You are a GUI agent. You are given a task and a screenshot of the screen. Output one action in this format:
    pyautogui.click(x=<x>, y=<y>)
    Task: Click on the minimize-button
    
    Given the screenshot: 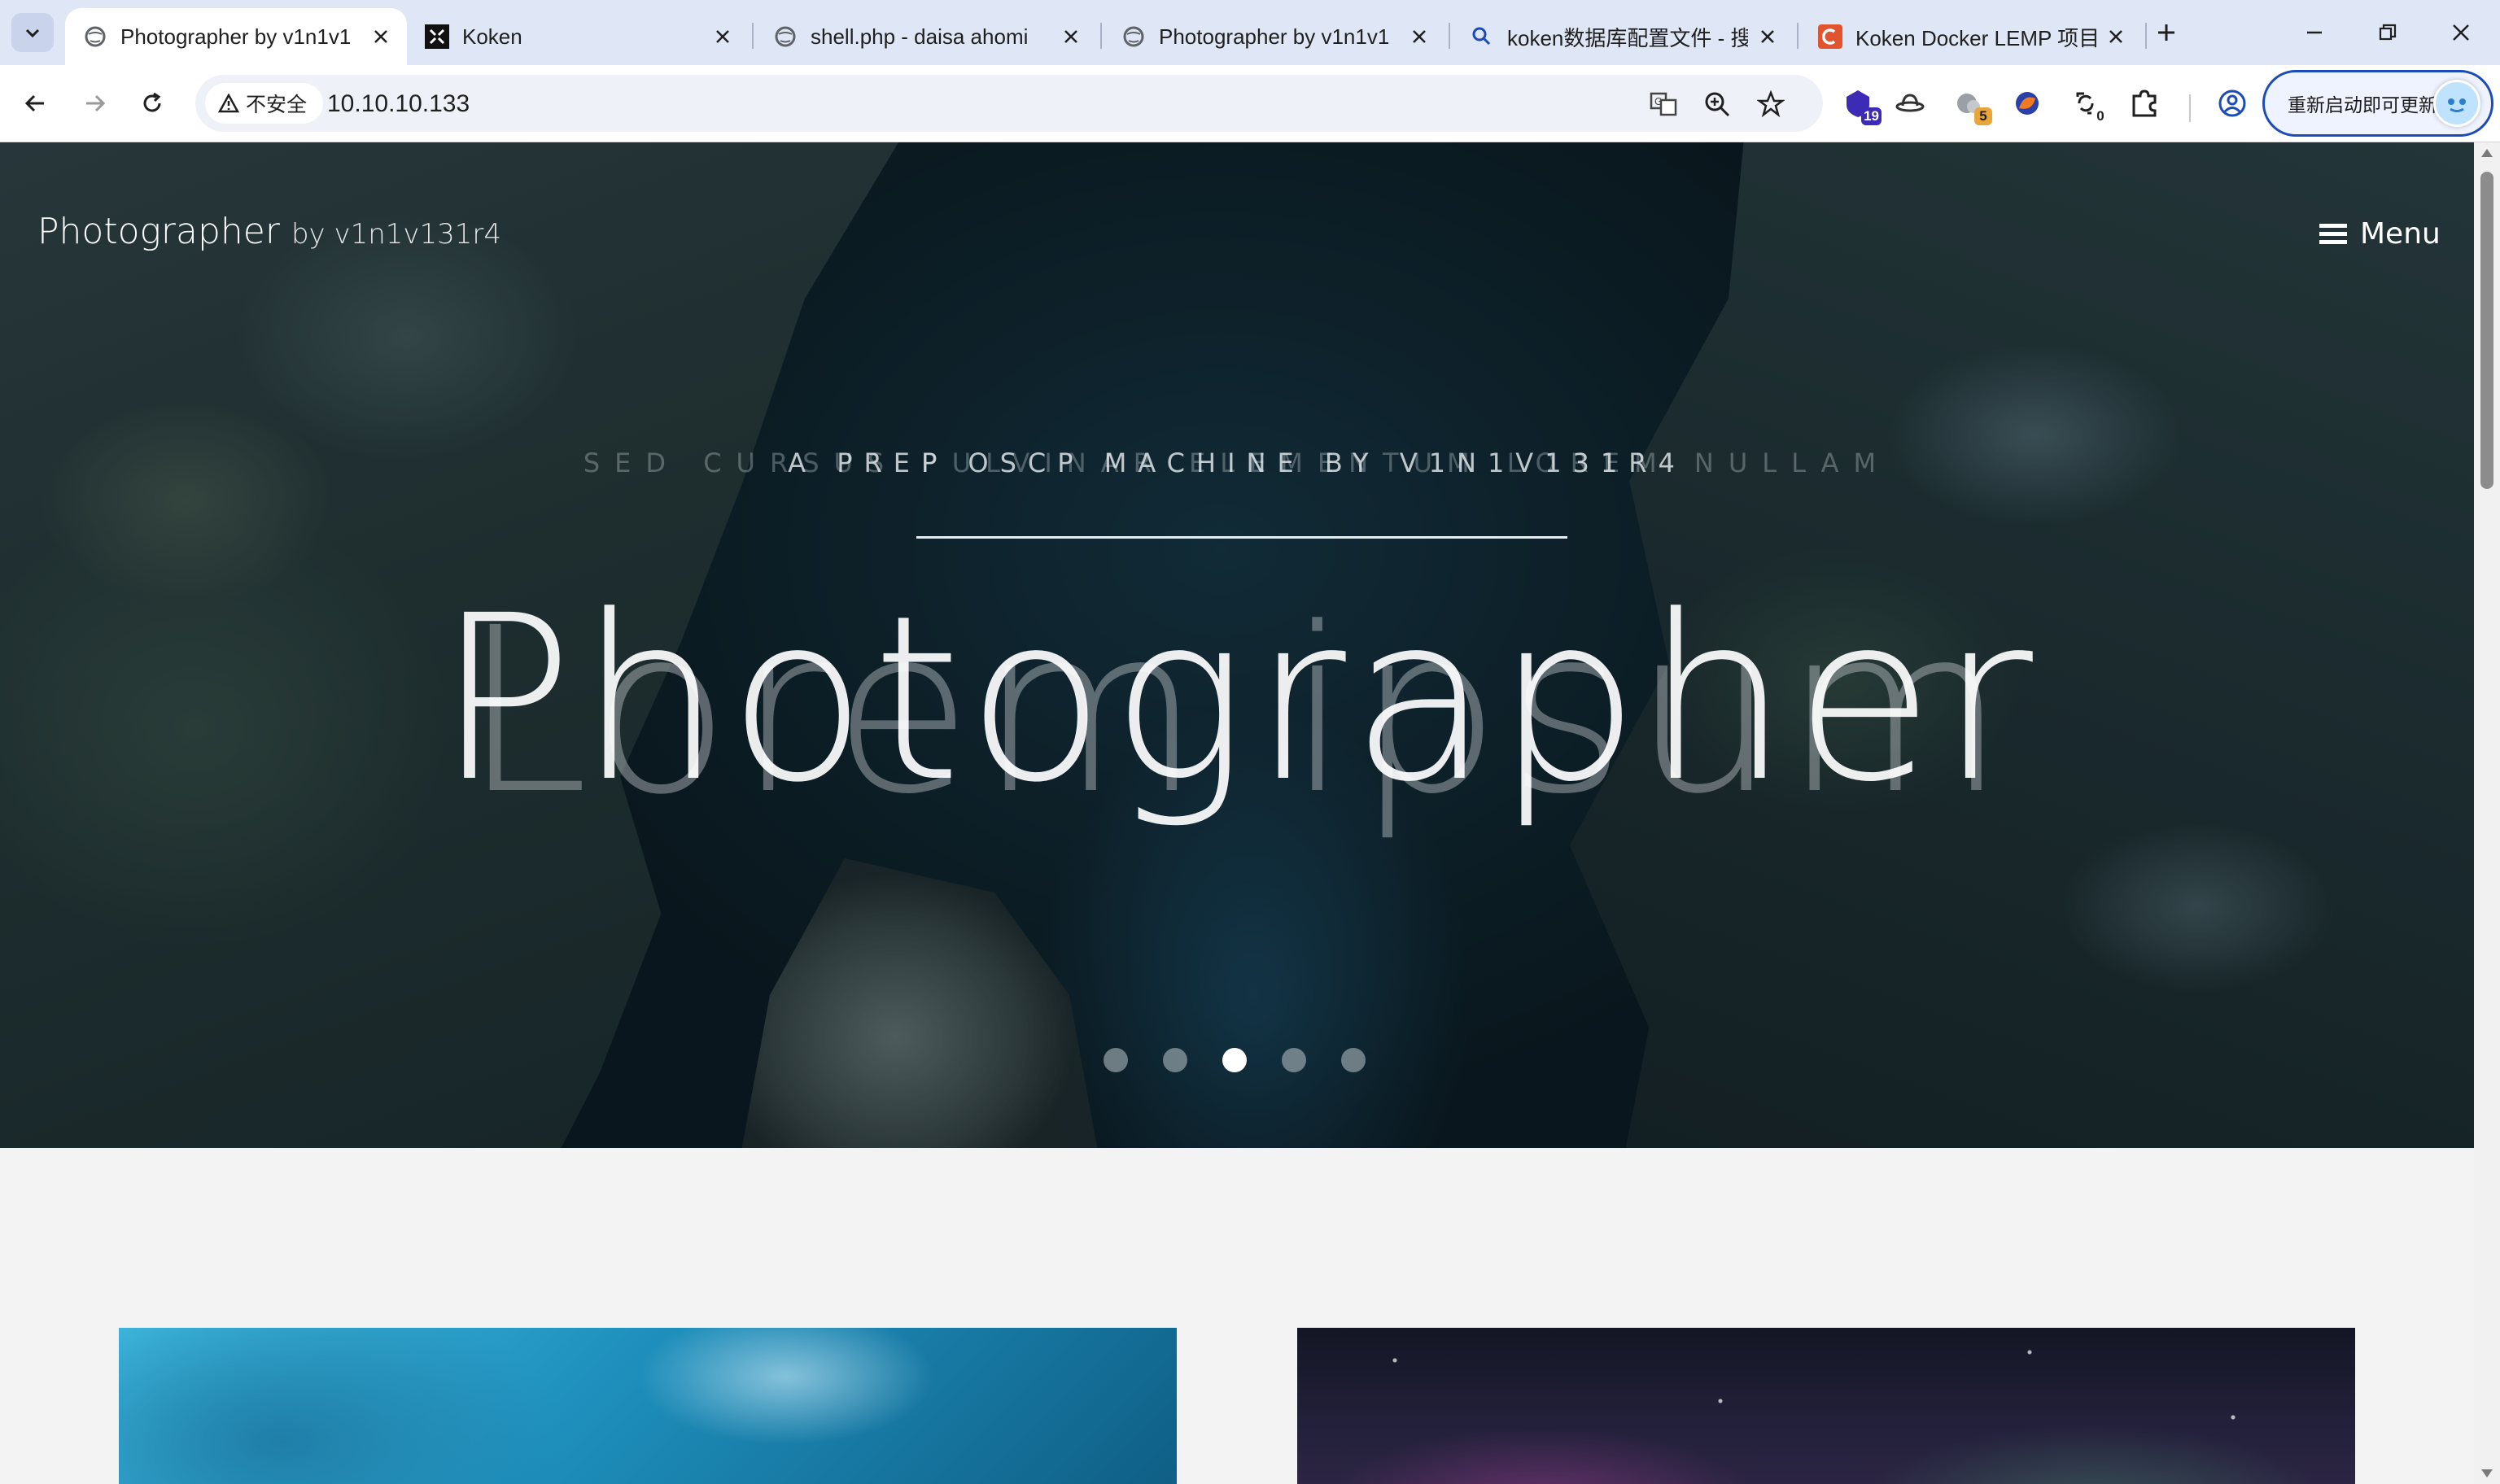 What is the action you would take?
    pyautogui.click(x=2314, y=33)
    